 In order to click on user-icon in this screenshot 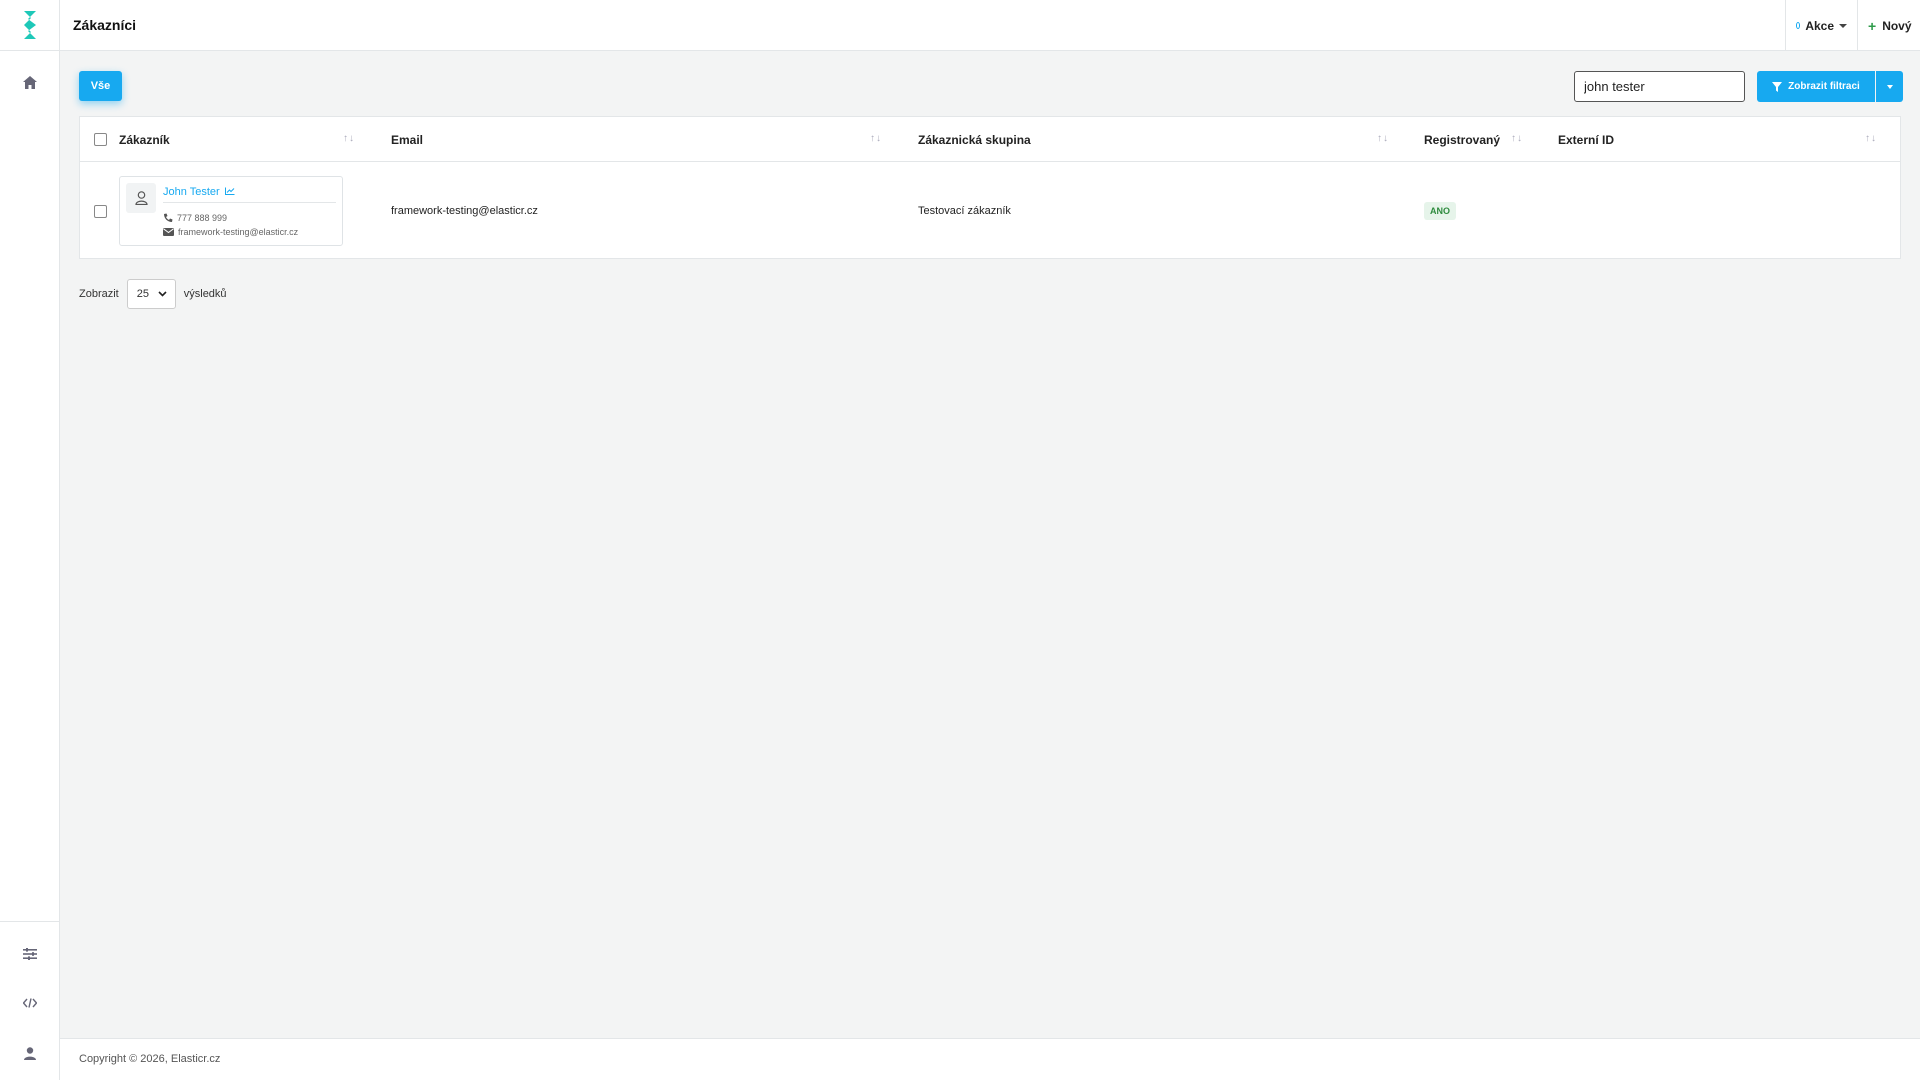, I will do `click(30, 1053)`.